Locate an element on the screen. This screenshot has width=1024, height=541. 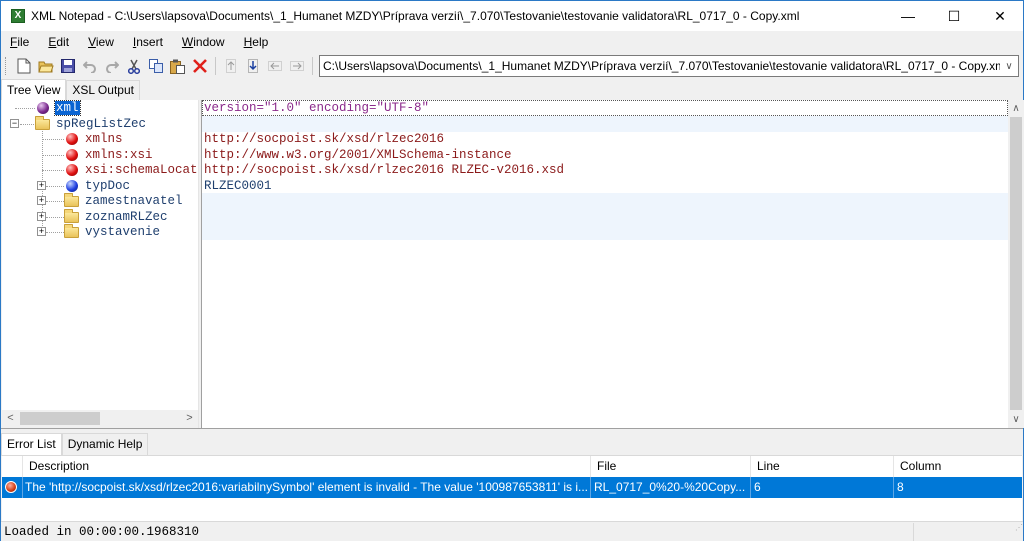
menu-insert: Insert is located at coordinates (148, 42).